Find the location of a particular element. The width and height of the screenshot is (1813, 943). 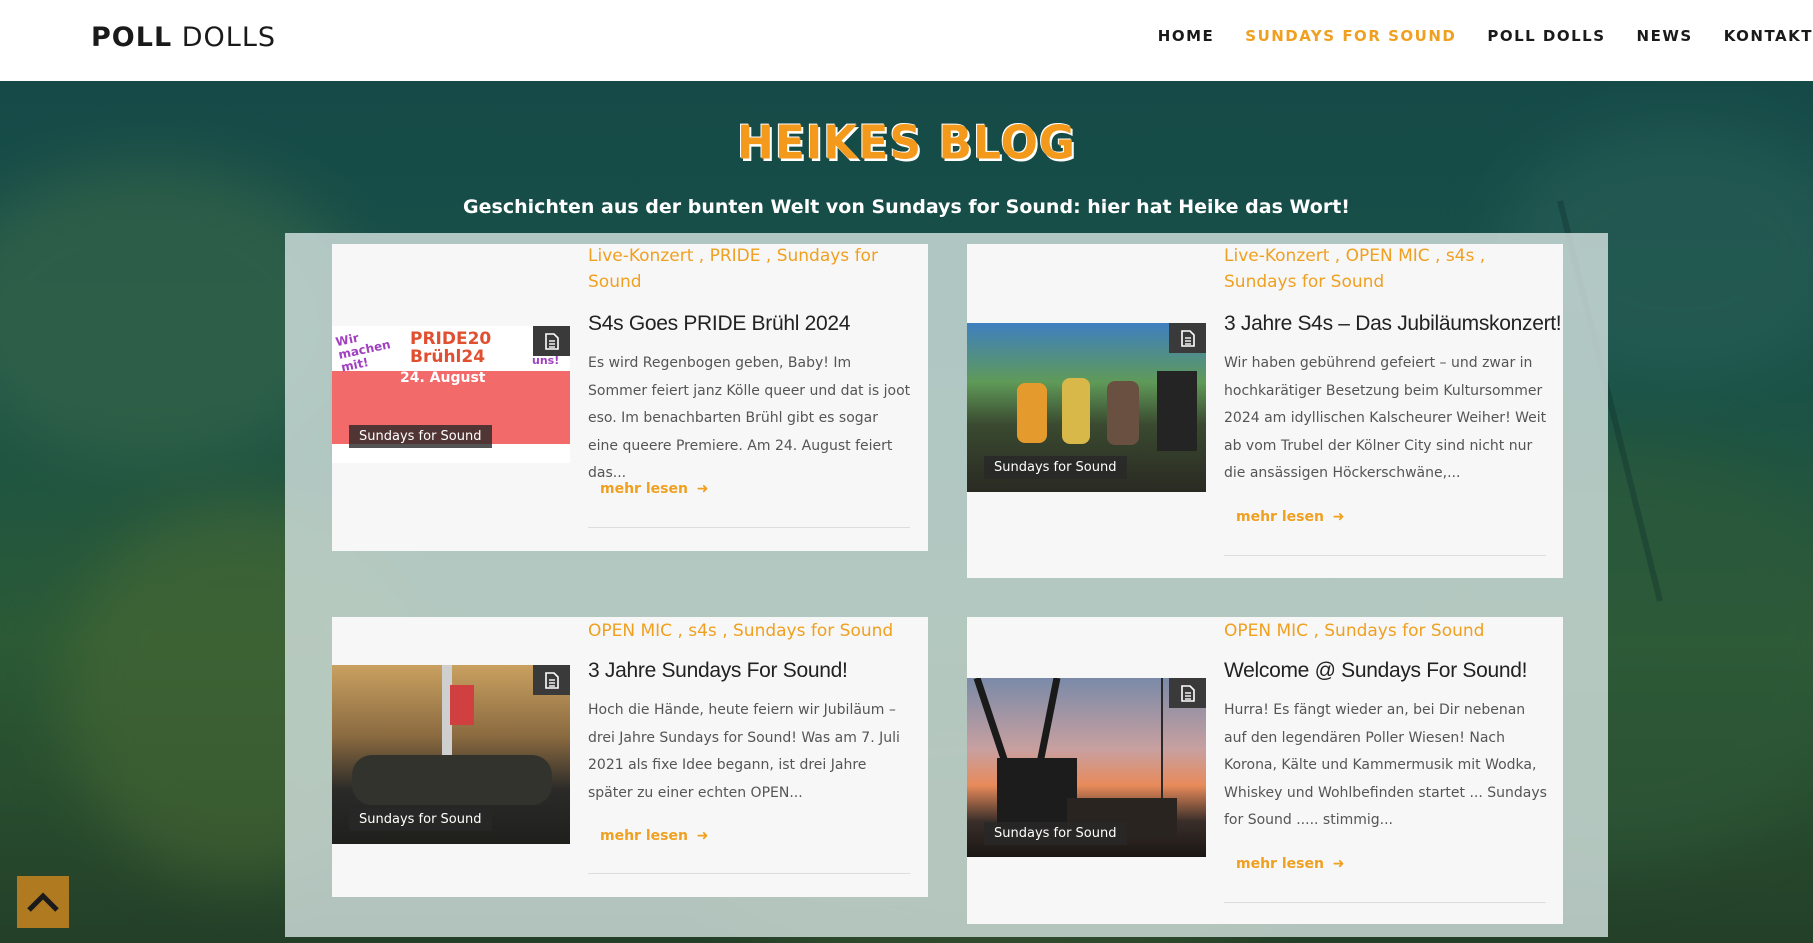

nav-item-kontakt: KONTAKT is located at coordinates (1768, 36).